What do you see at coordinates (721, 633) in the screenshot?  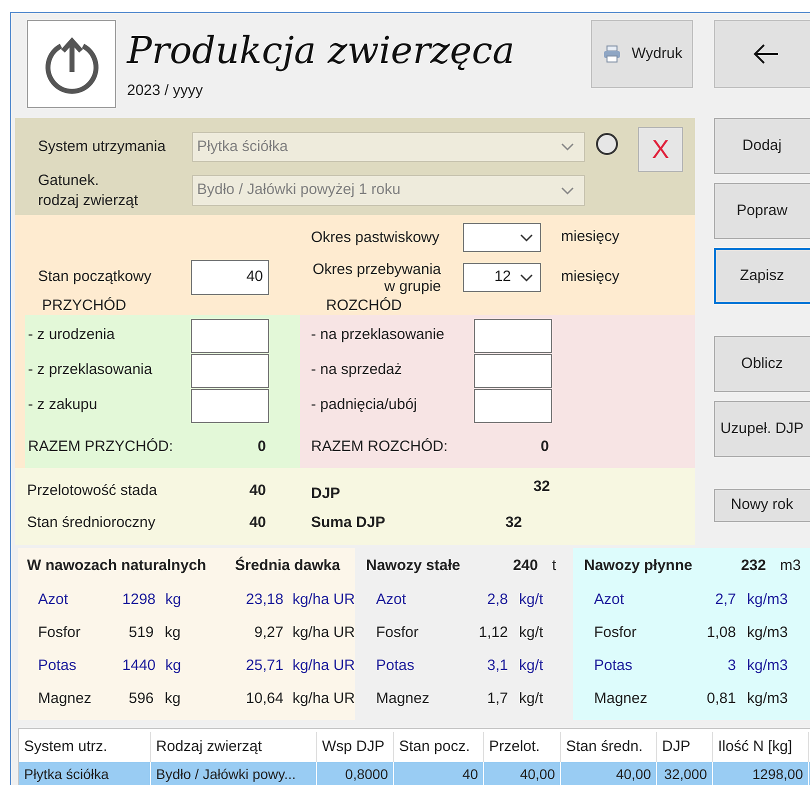 I see `rate-value: 1,08` at bounding box center [721, 633].